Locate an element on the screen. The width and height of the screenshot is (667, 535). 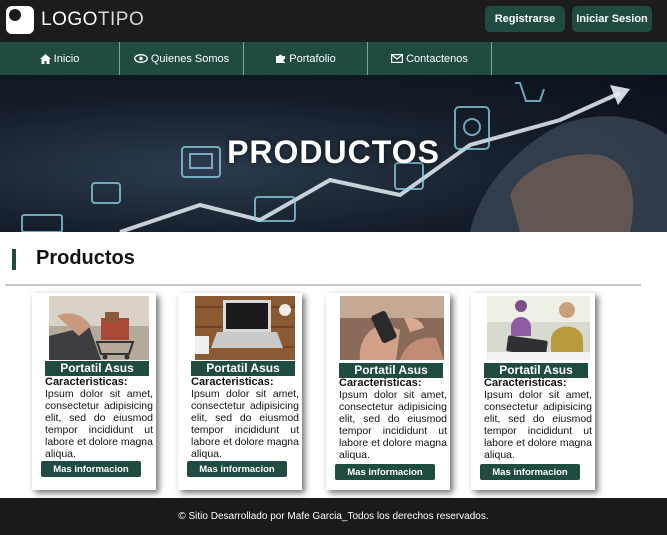
nav-label: Portafolio is located at coordinates (312, 58).